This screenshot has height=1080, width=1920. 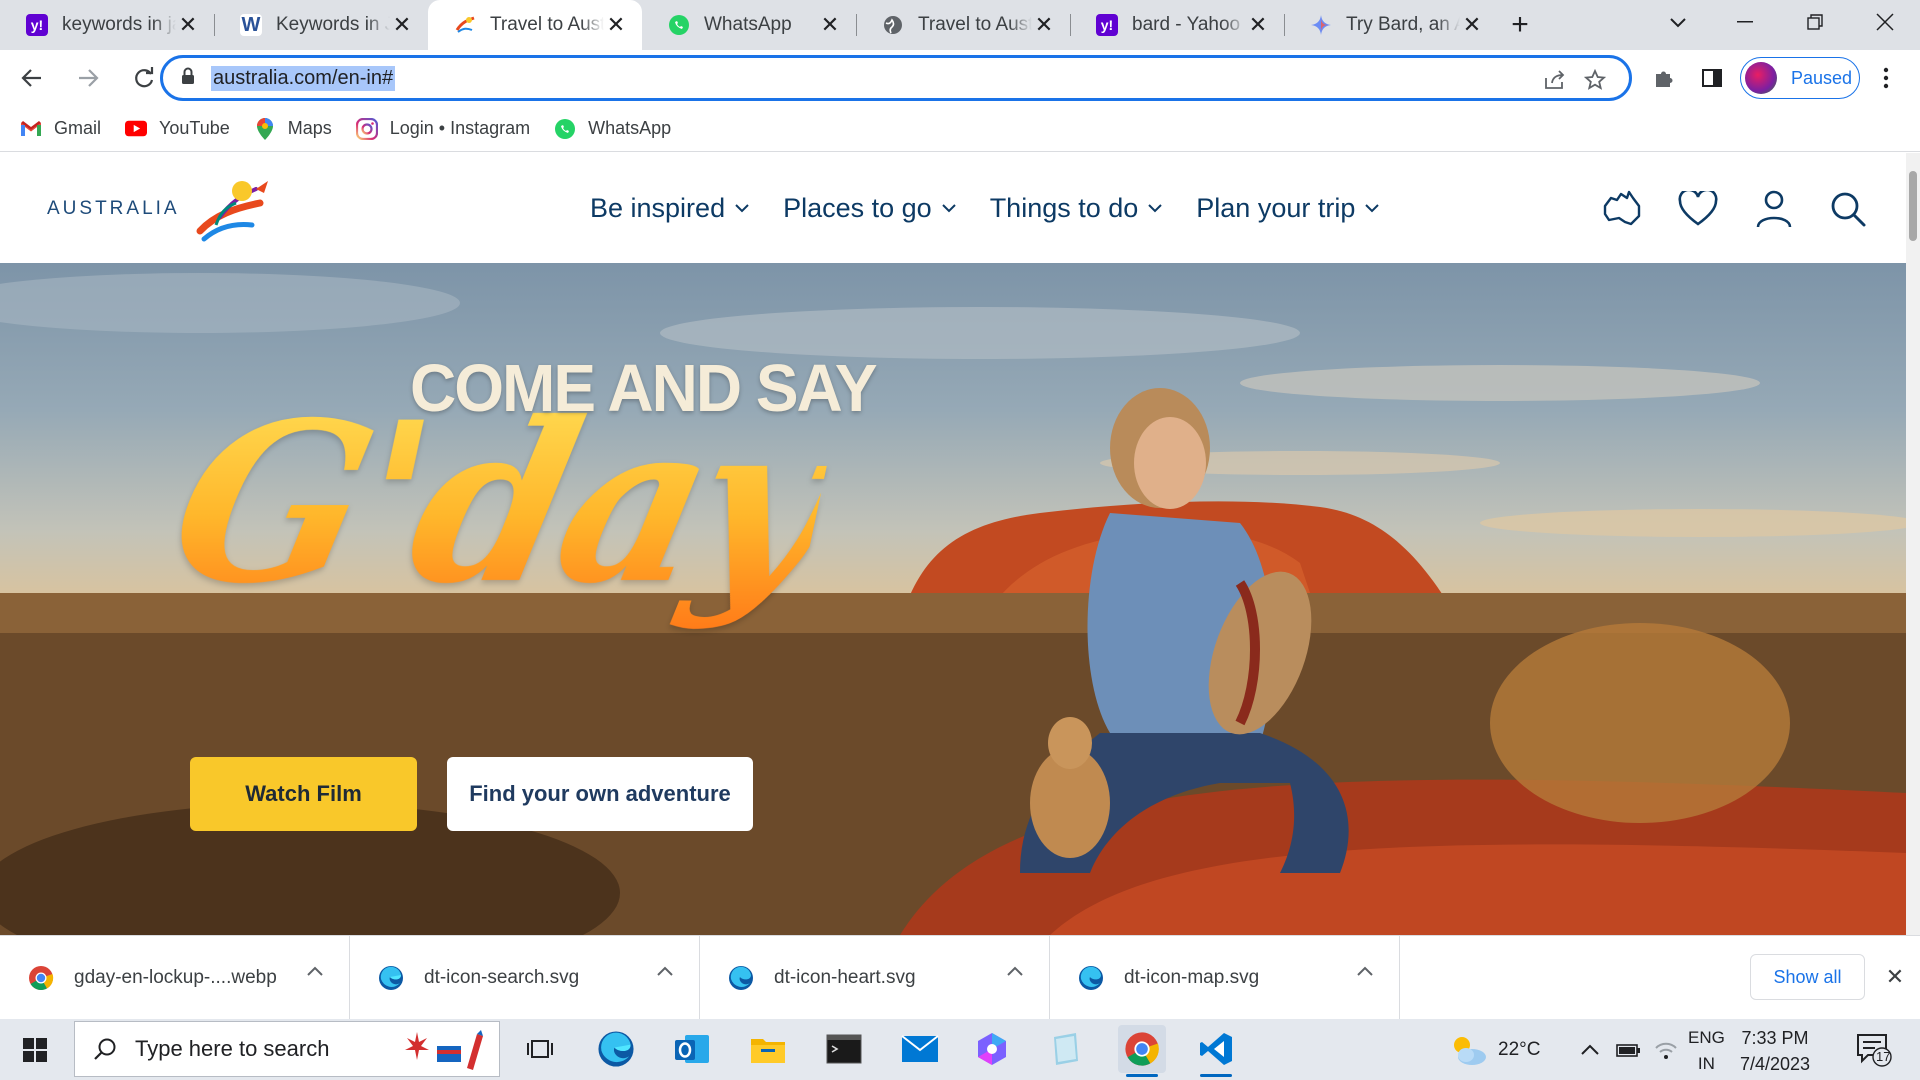 What do you see at coordinates (1142, 1051) in the screenshot?
I see `chrome-taskbar-icon` at bounding box center [1142, 1051].